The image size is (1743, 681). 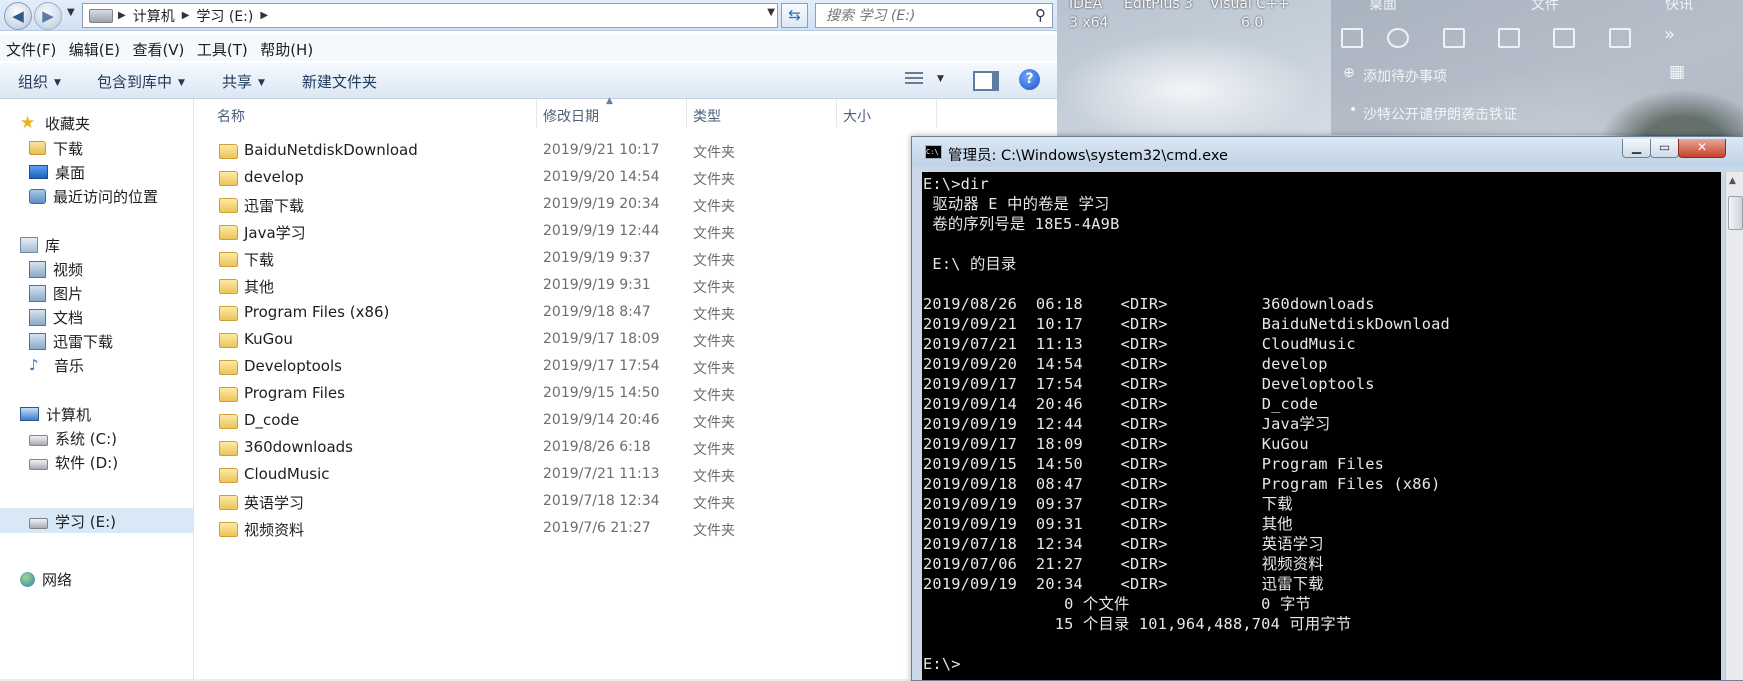 I want to click on close-button: ✕, so click(x=1702, y=148).